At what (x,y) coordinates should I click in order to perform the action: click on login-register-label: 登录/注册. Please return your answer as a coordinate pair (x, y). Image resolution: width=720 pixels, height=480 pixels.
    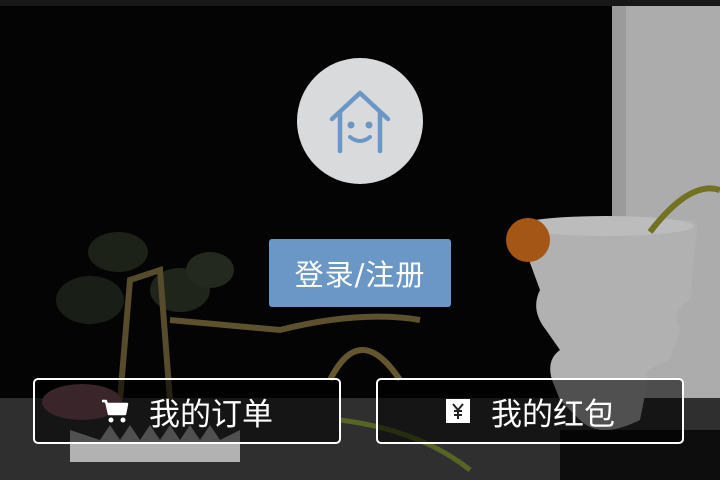
    Looking at the image, I should click on (360, 275).